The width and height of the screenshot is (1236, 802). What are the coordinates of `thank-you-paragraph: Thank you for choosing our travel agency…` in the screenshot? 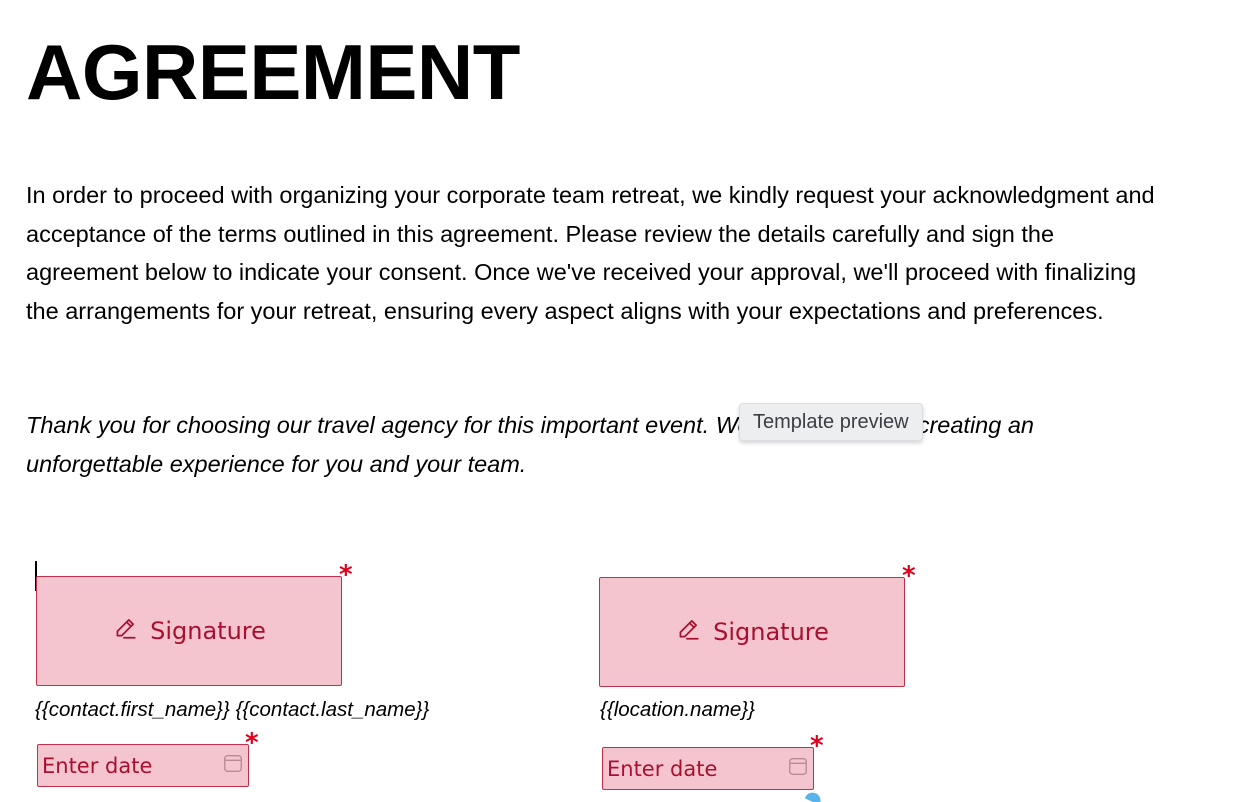 It's located at (530, 444).